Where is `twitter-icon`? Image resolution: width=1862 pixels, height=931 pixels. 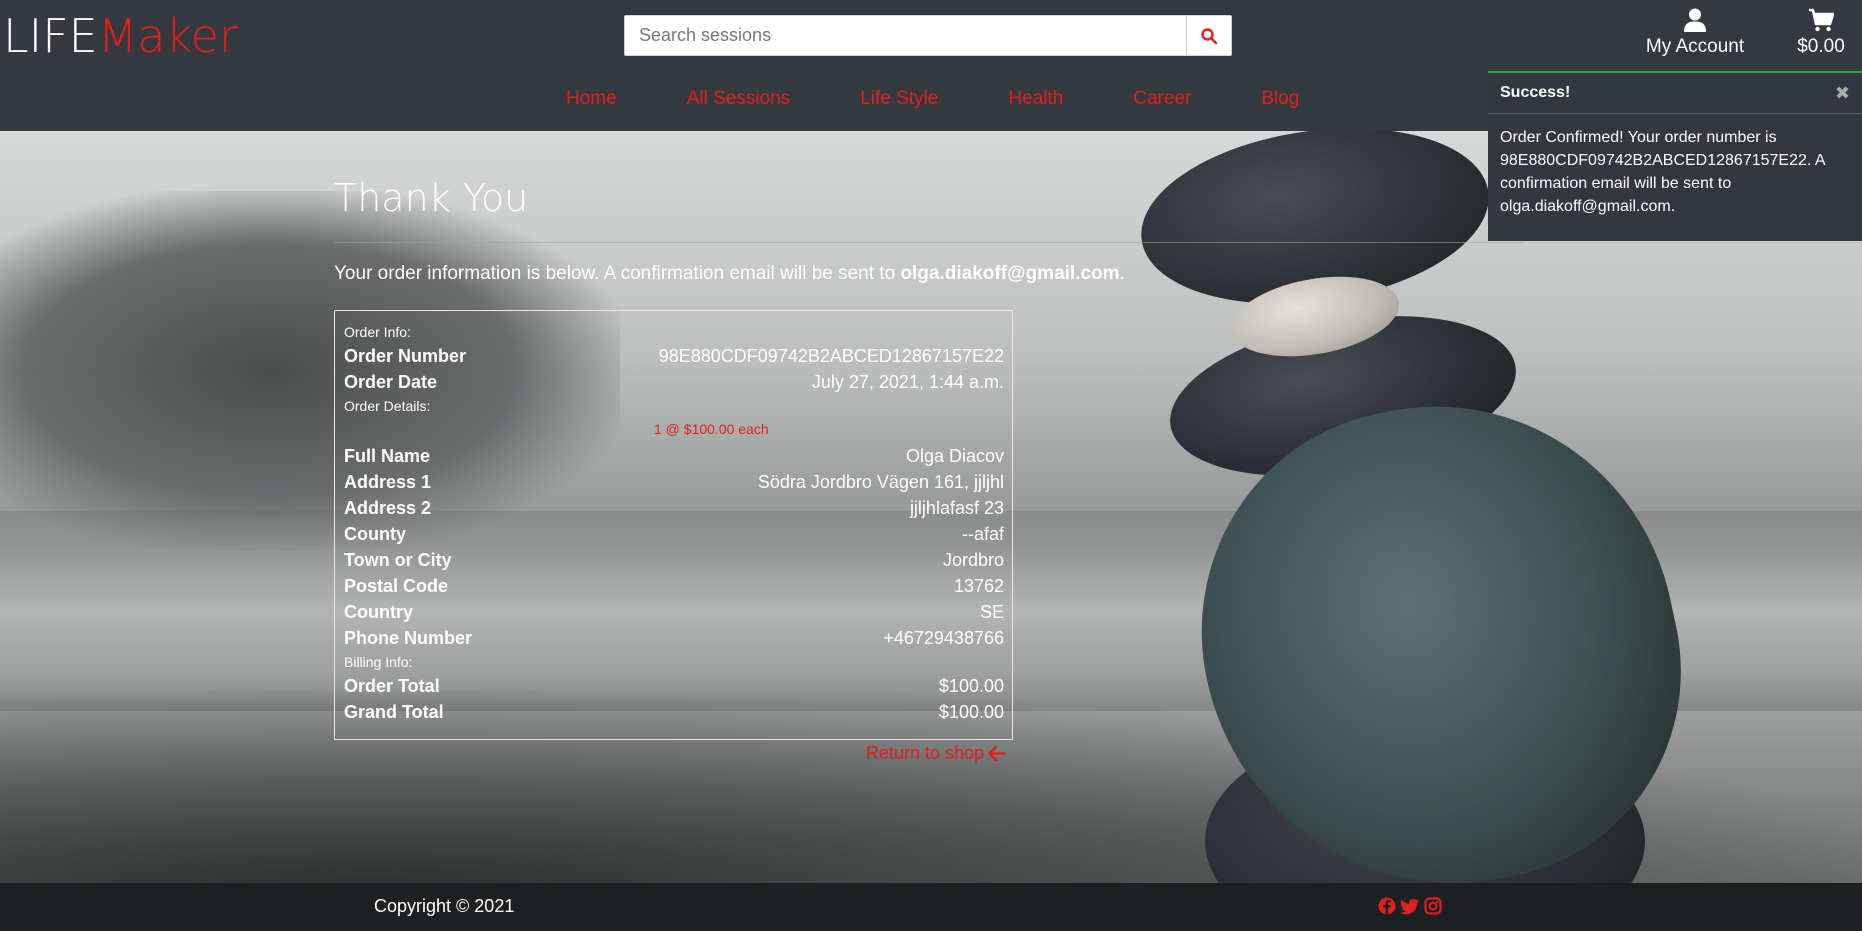
twitter-icon is located at coordinates (1410, 908).